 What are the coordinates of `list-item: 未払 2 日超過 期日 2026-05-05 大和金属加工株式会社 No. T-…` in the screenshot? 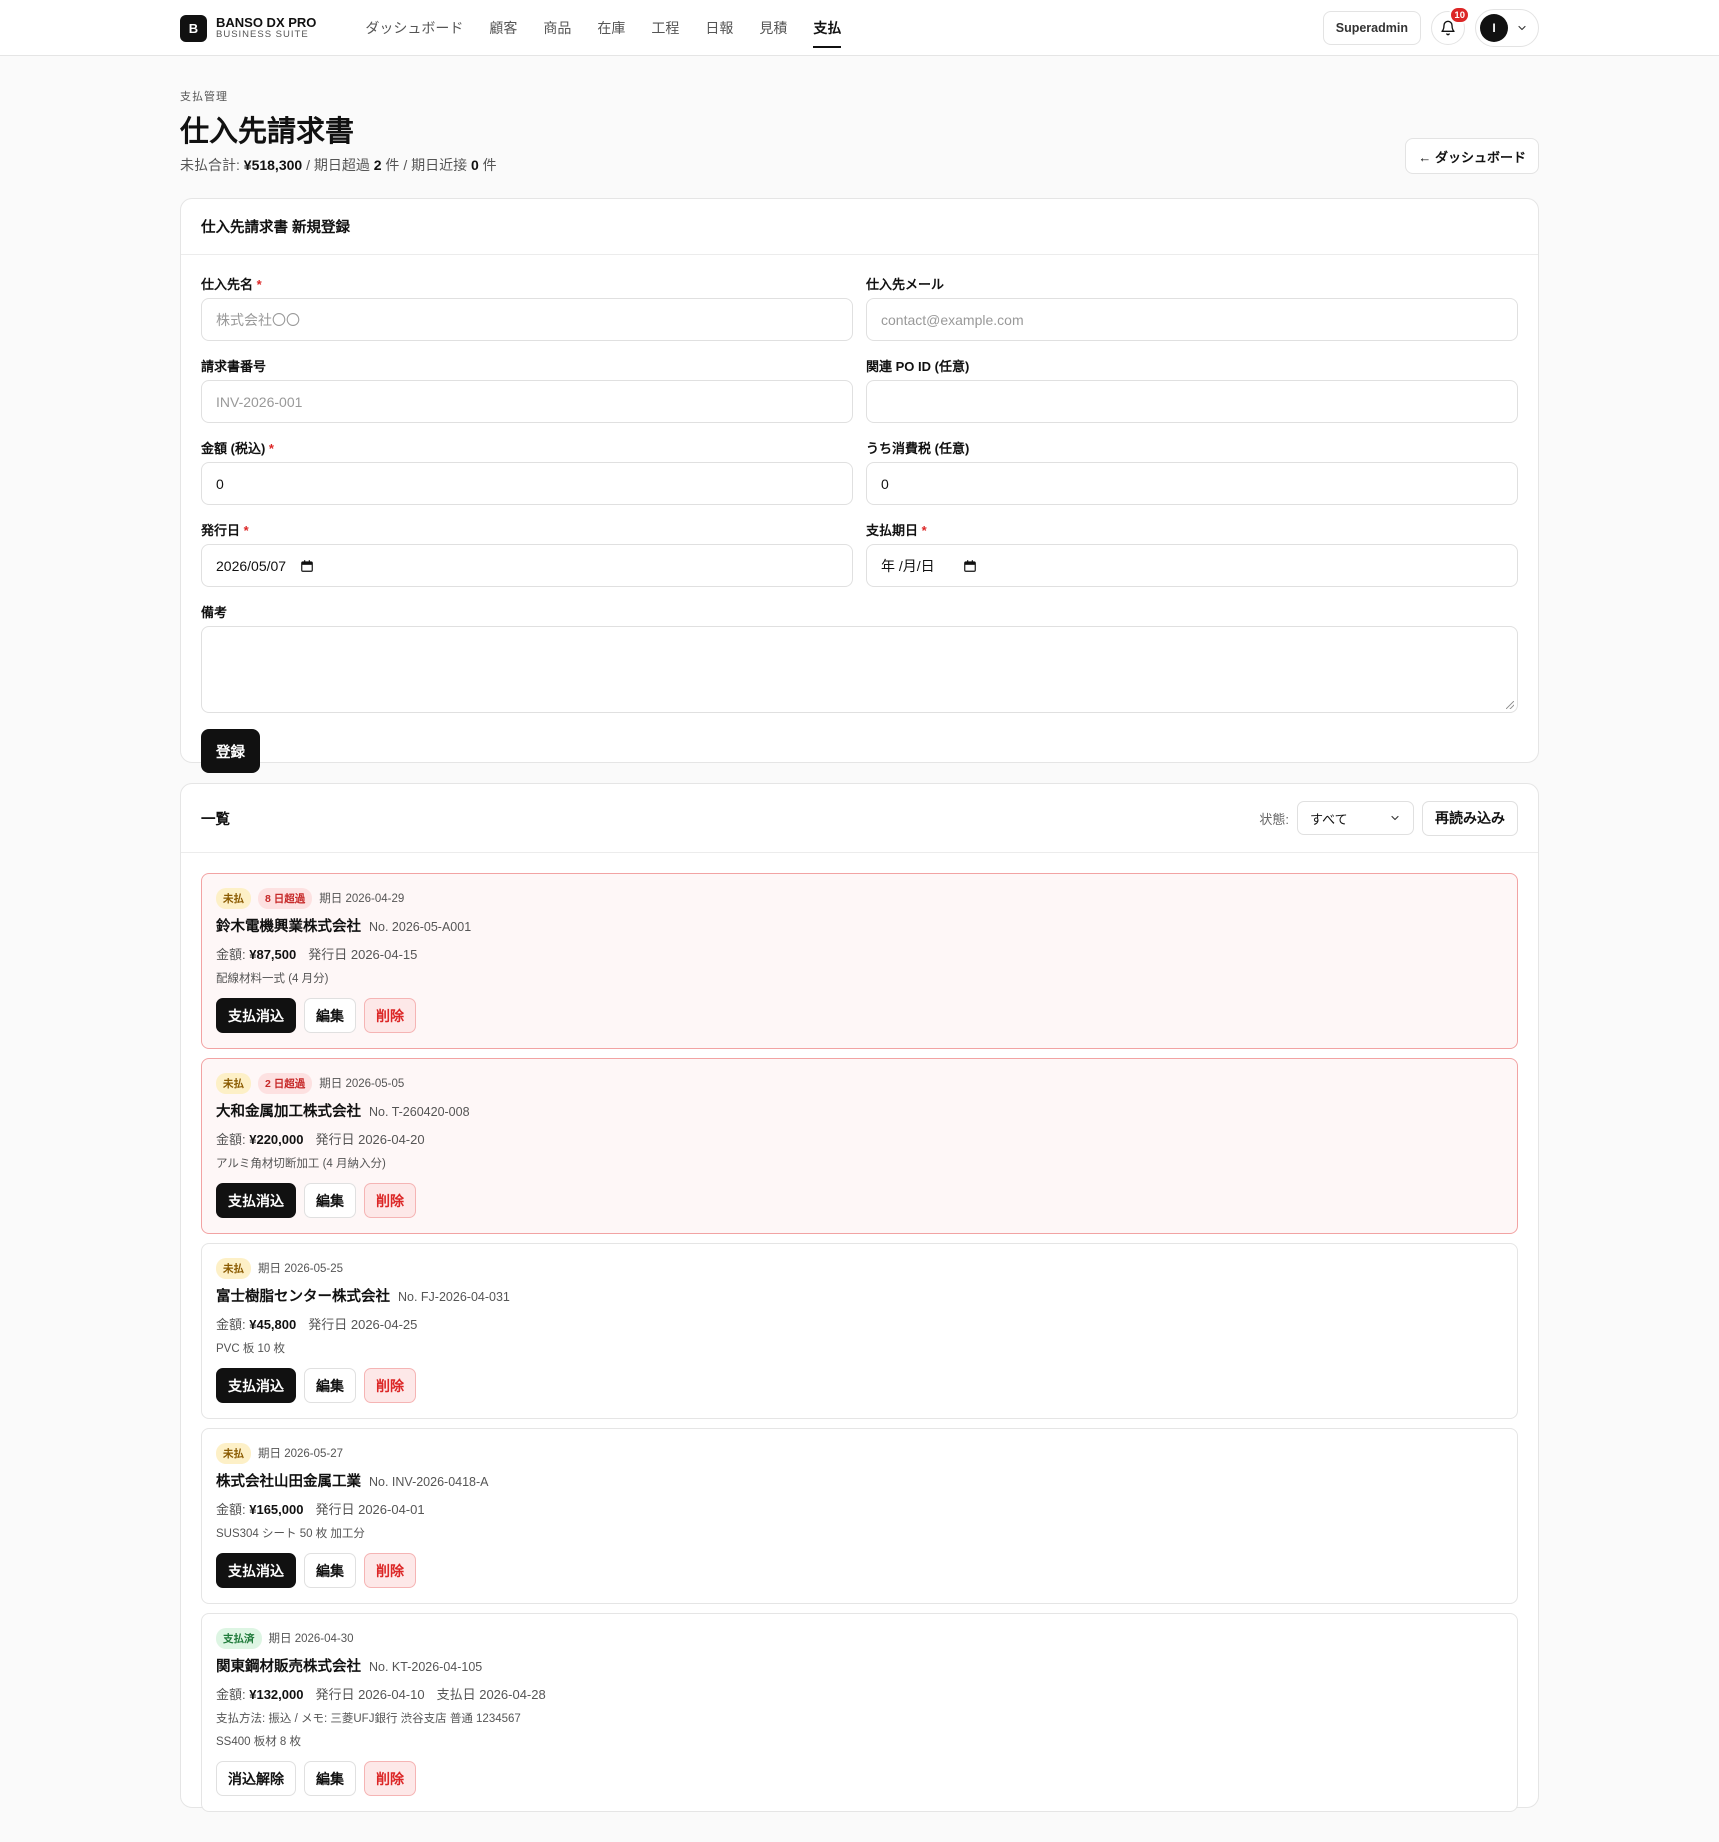 It's located at (859, 1146).